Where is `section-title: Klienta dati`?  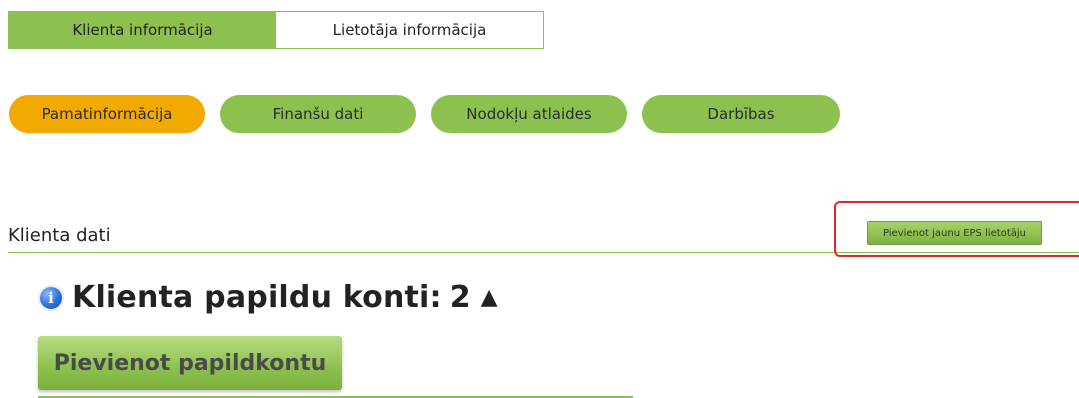
section-title: Klienta dati is located at coordinates (59, 235).